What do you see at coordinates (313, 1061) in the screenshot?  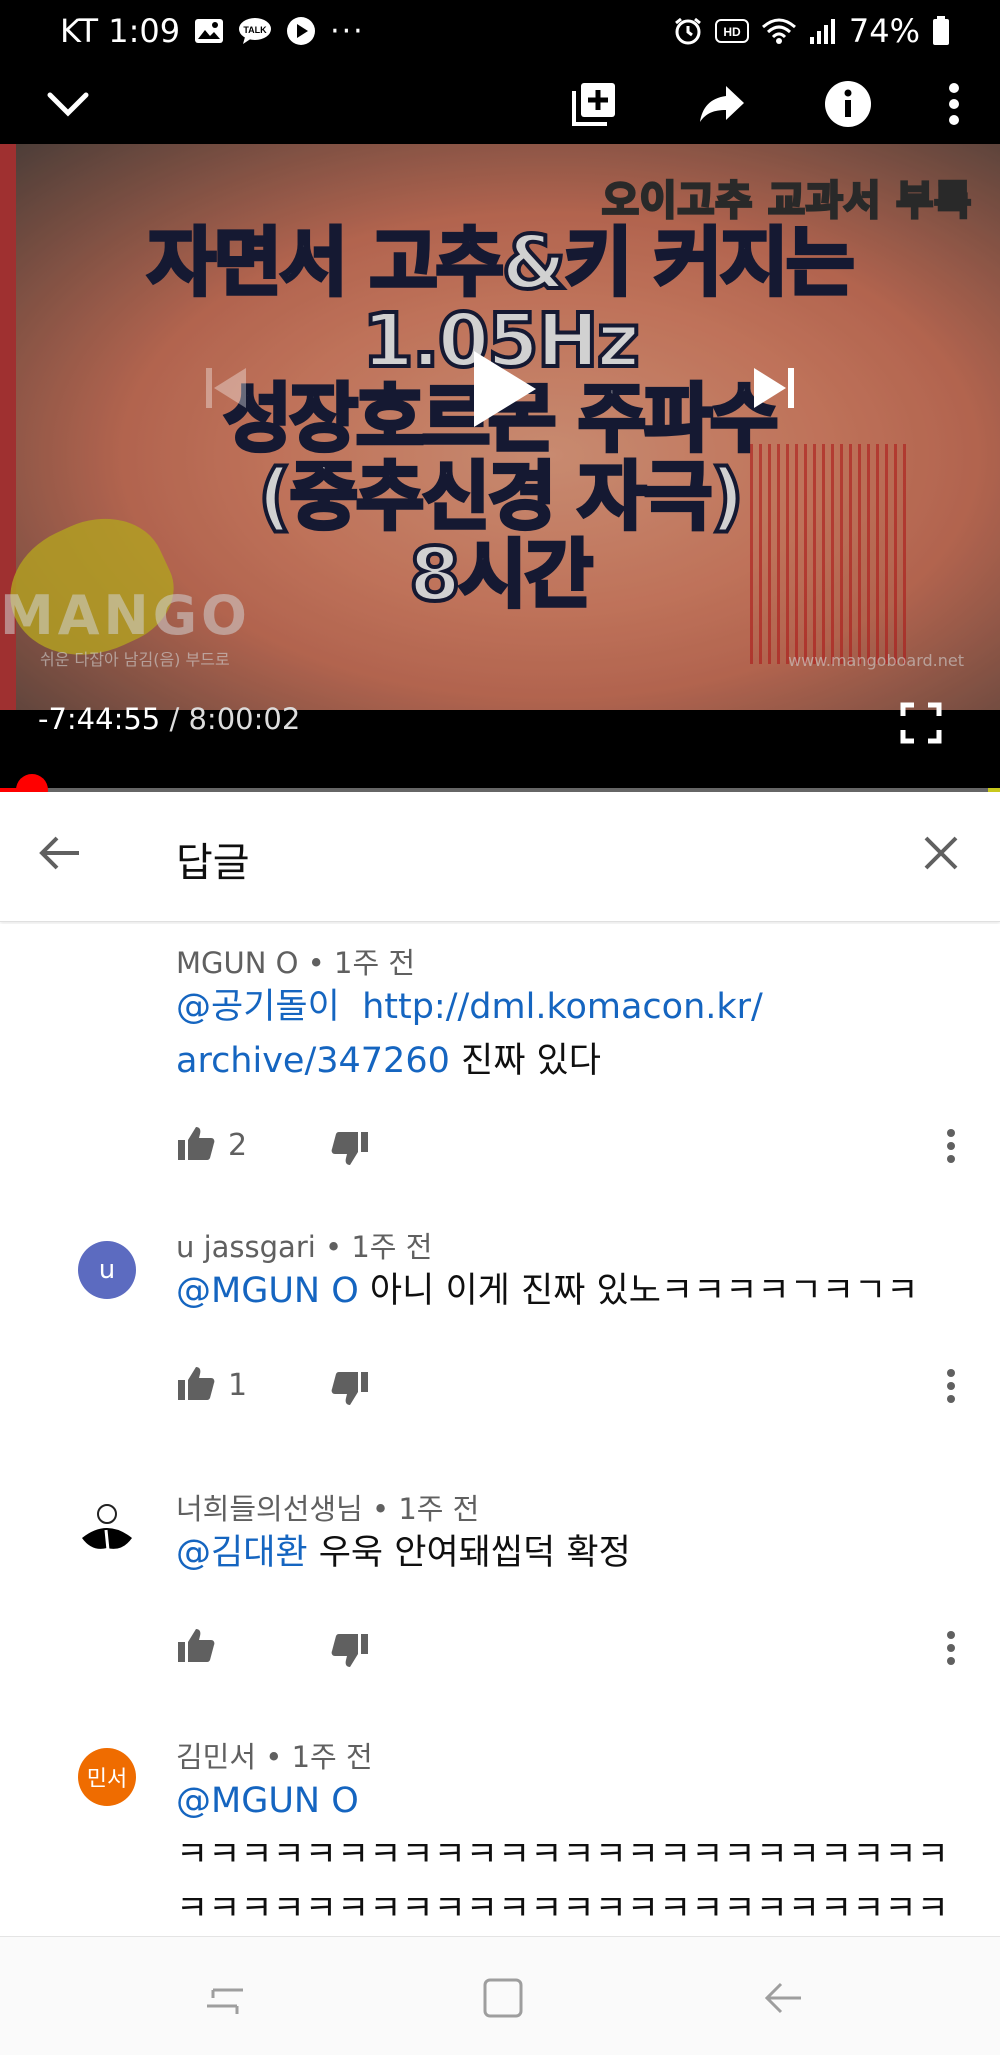 I see `reply-link-part: archive/347260` at bounding box center [313, 1061].